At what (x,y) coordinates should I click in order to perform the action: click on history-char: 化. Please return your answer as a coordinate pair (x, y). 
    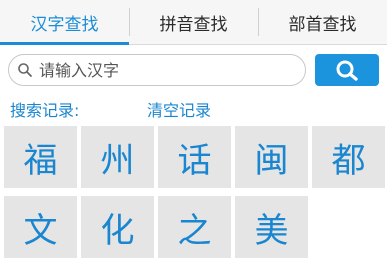
    Looking at the image, I should click on (117, 227).